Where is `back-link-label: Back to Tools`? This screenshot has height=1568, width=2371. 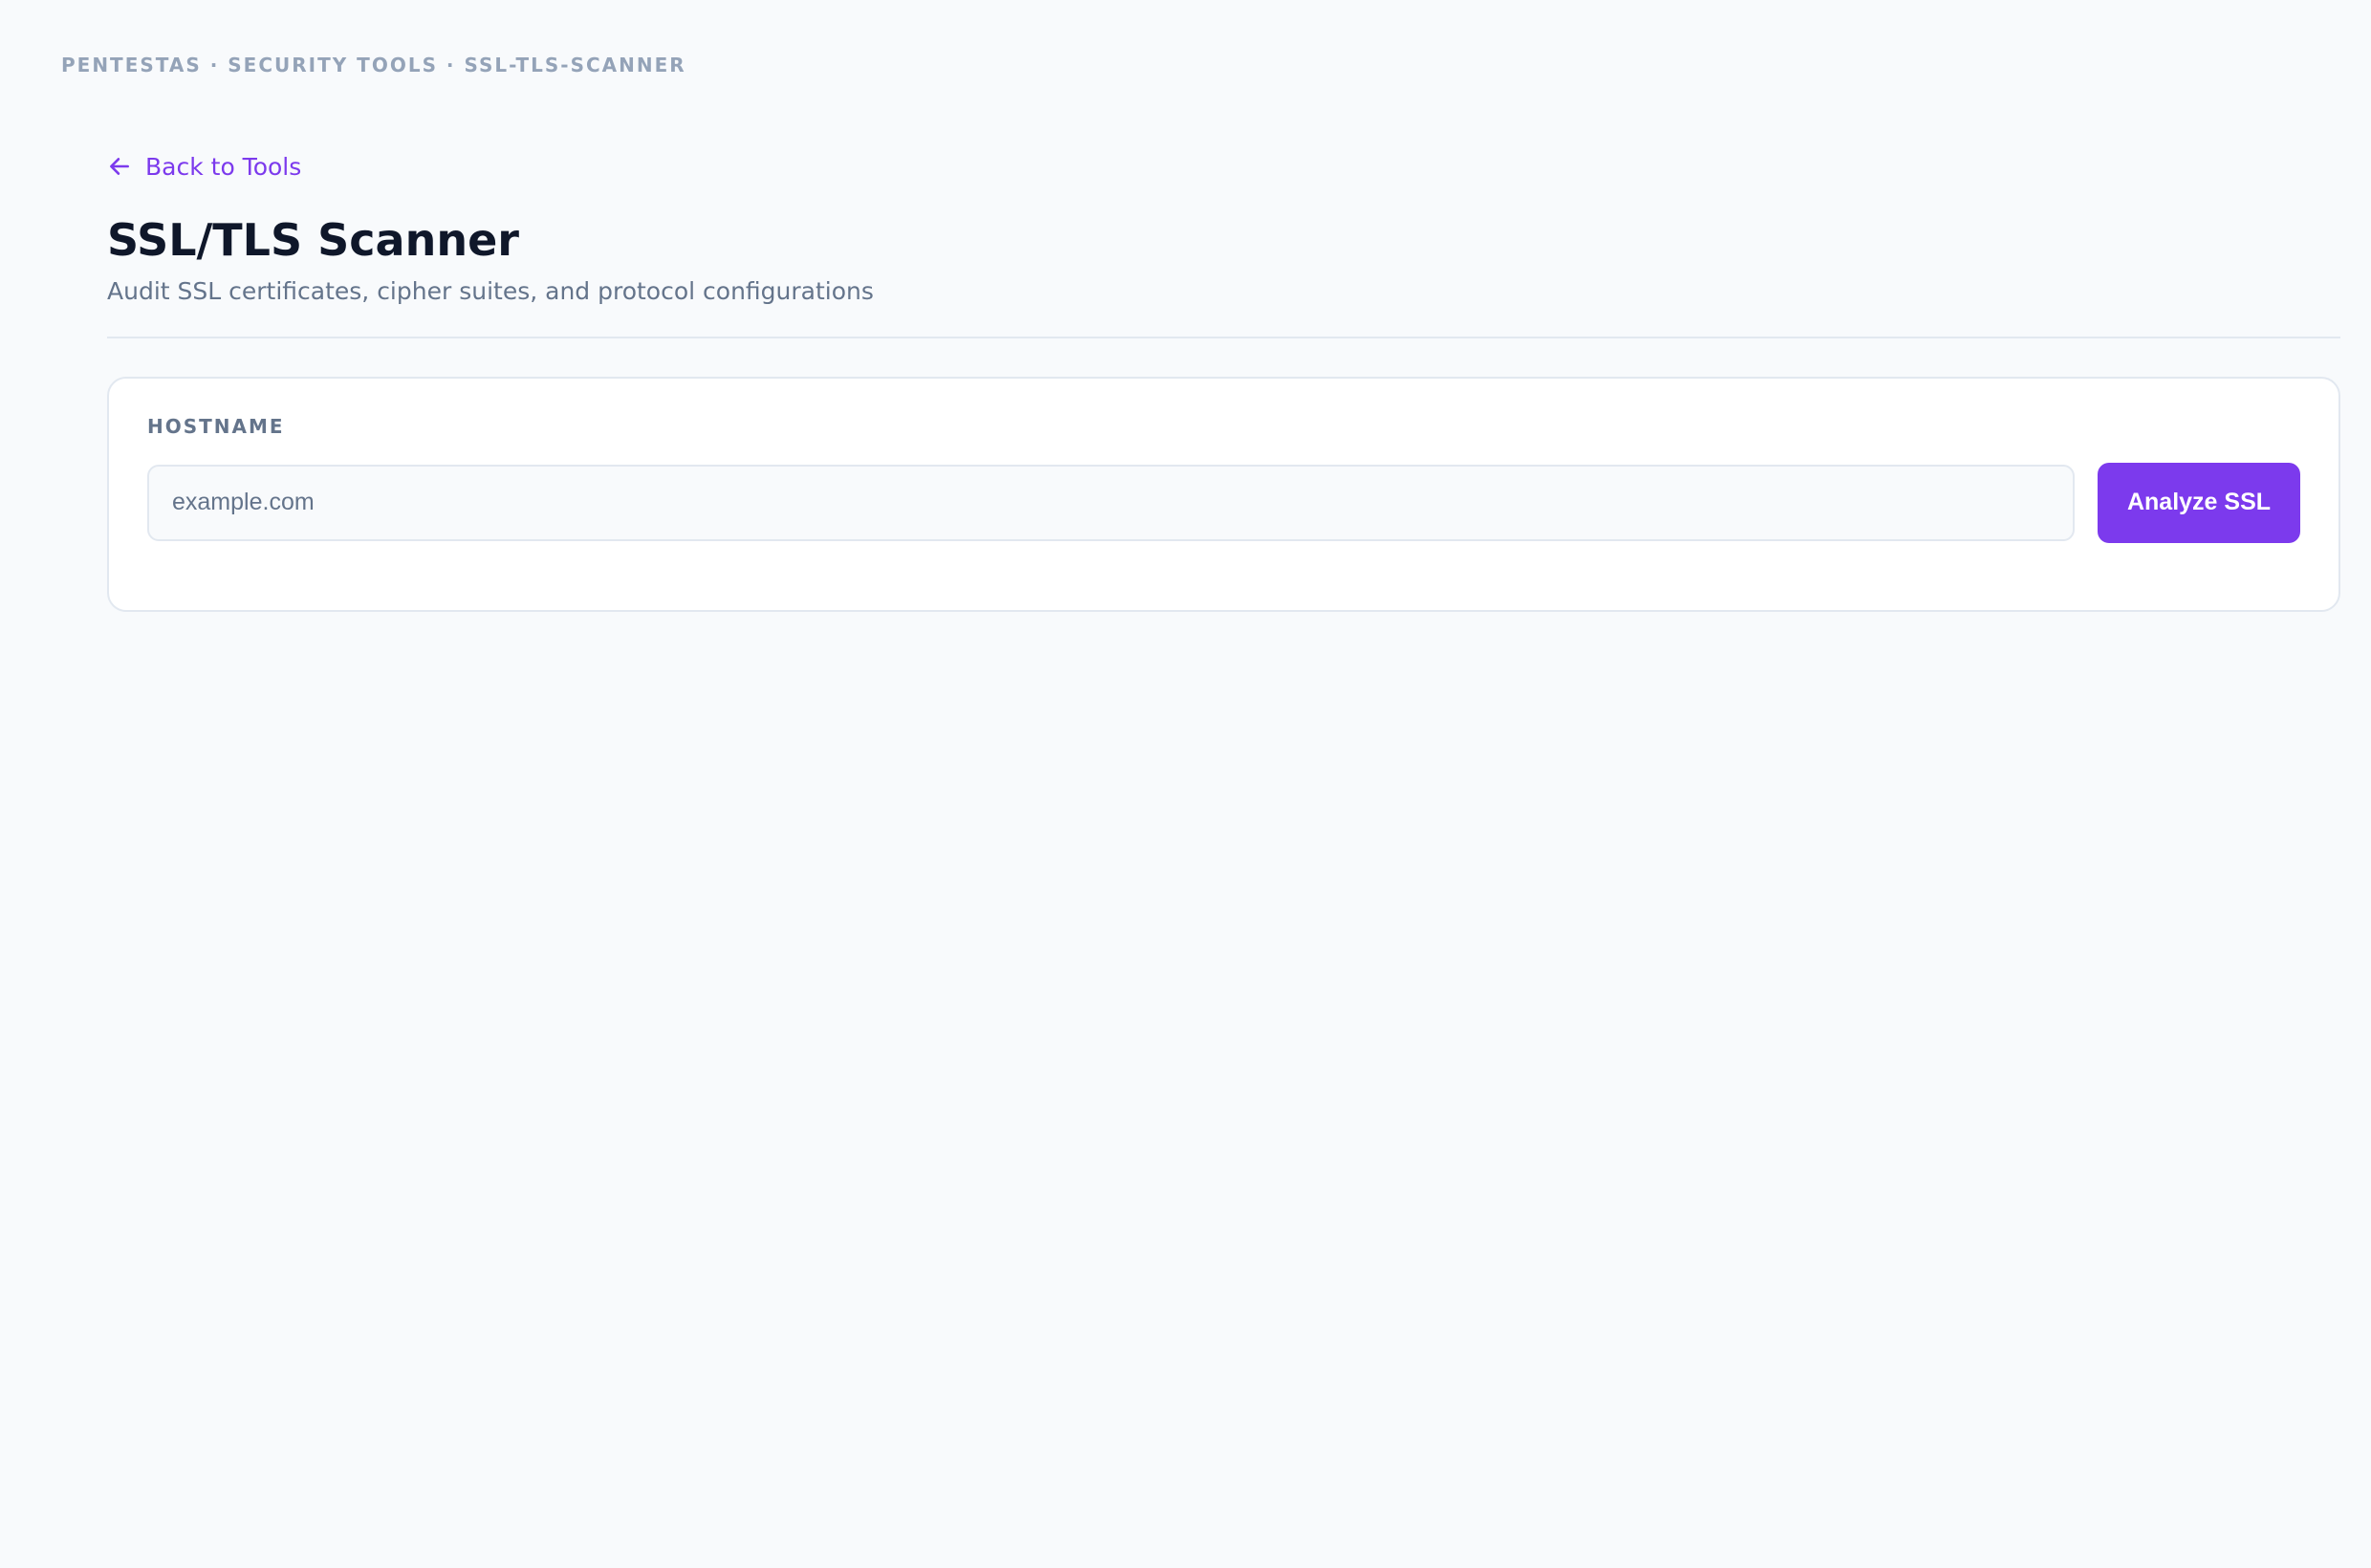 back-link-label: Back to Tools is located at coordinates (223, 166).